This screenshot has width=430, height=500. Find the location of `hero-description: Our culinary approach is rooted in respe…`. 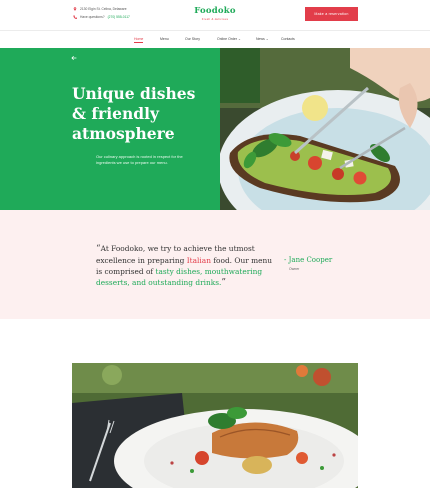

hero-description: Our culinary approach is rooted in respe… is located at coordinates (139, 160).